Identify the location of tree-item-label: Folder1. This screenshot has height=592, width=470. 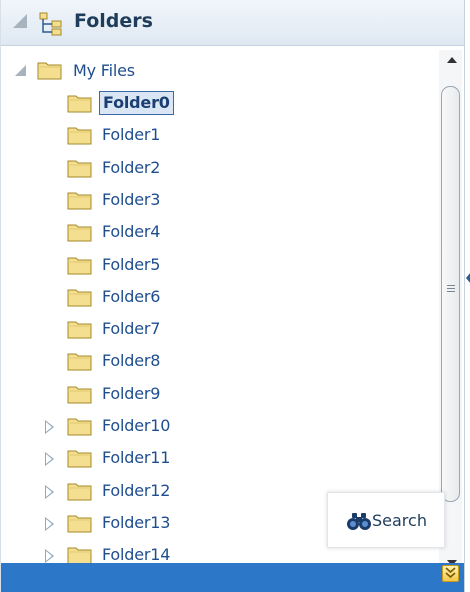
(131, 135).